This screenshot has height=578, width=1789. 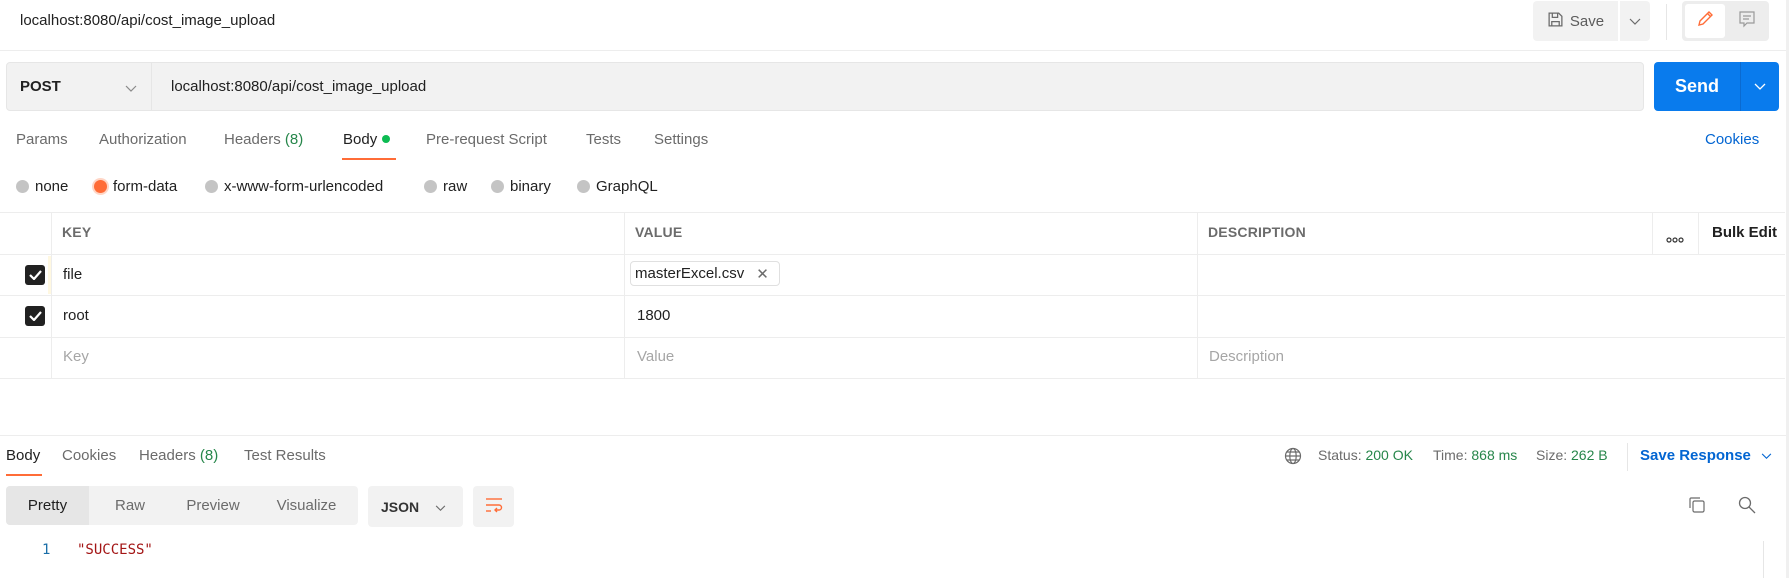 I want to click on toolbar-divider, so click(x=1666, y=22).